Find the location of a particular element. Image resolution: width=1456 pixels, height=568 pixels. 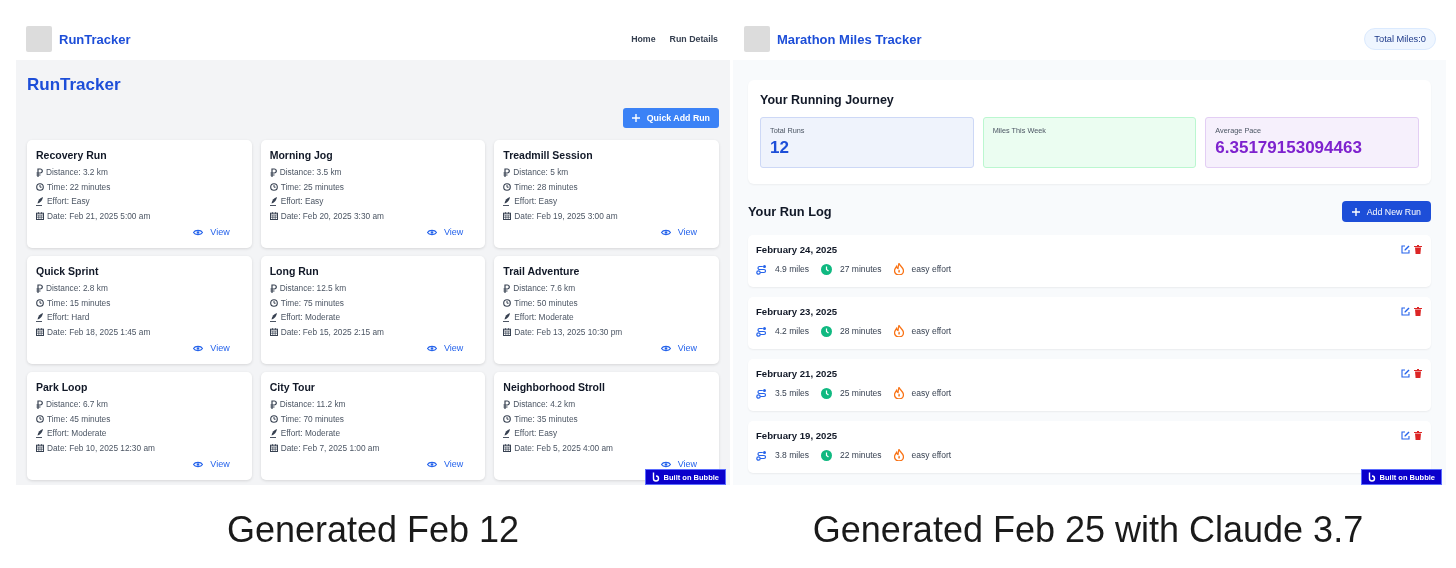

run-detail-text: Time: 28 minutes is located at coordinates (546, 187).